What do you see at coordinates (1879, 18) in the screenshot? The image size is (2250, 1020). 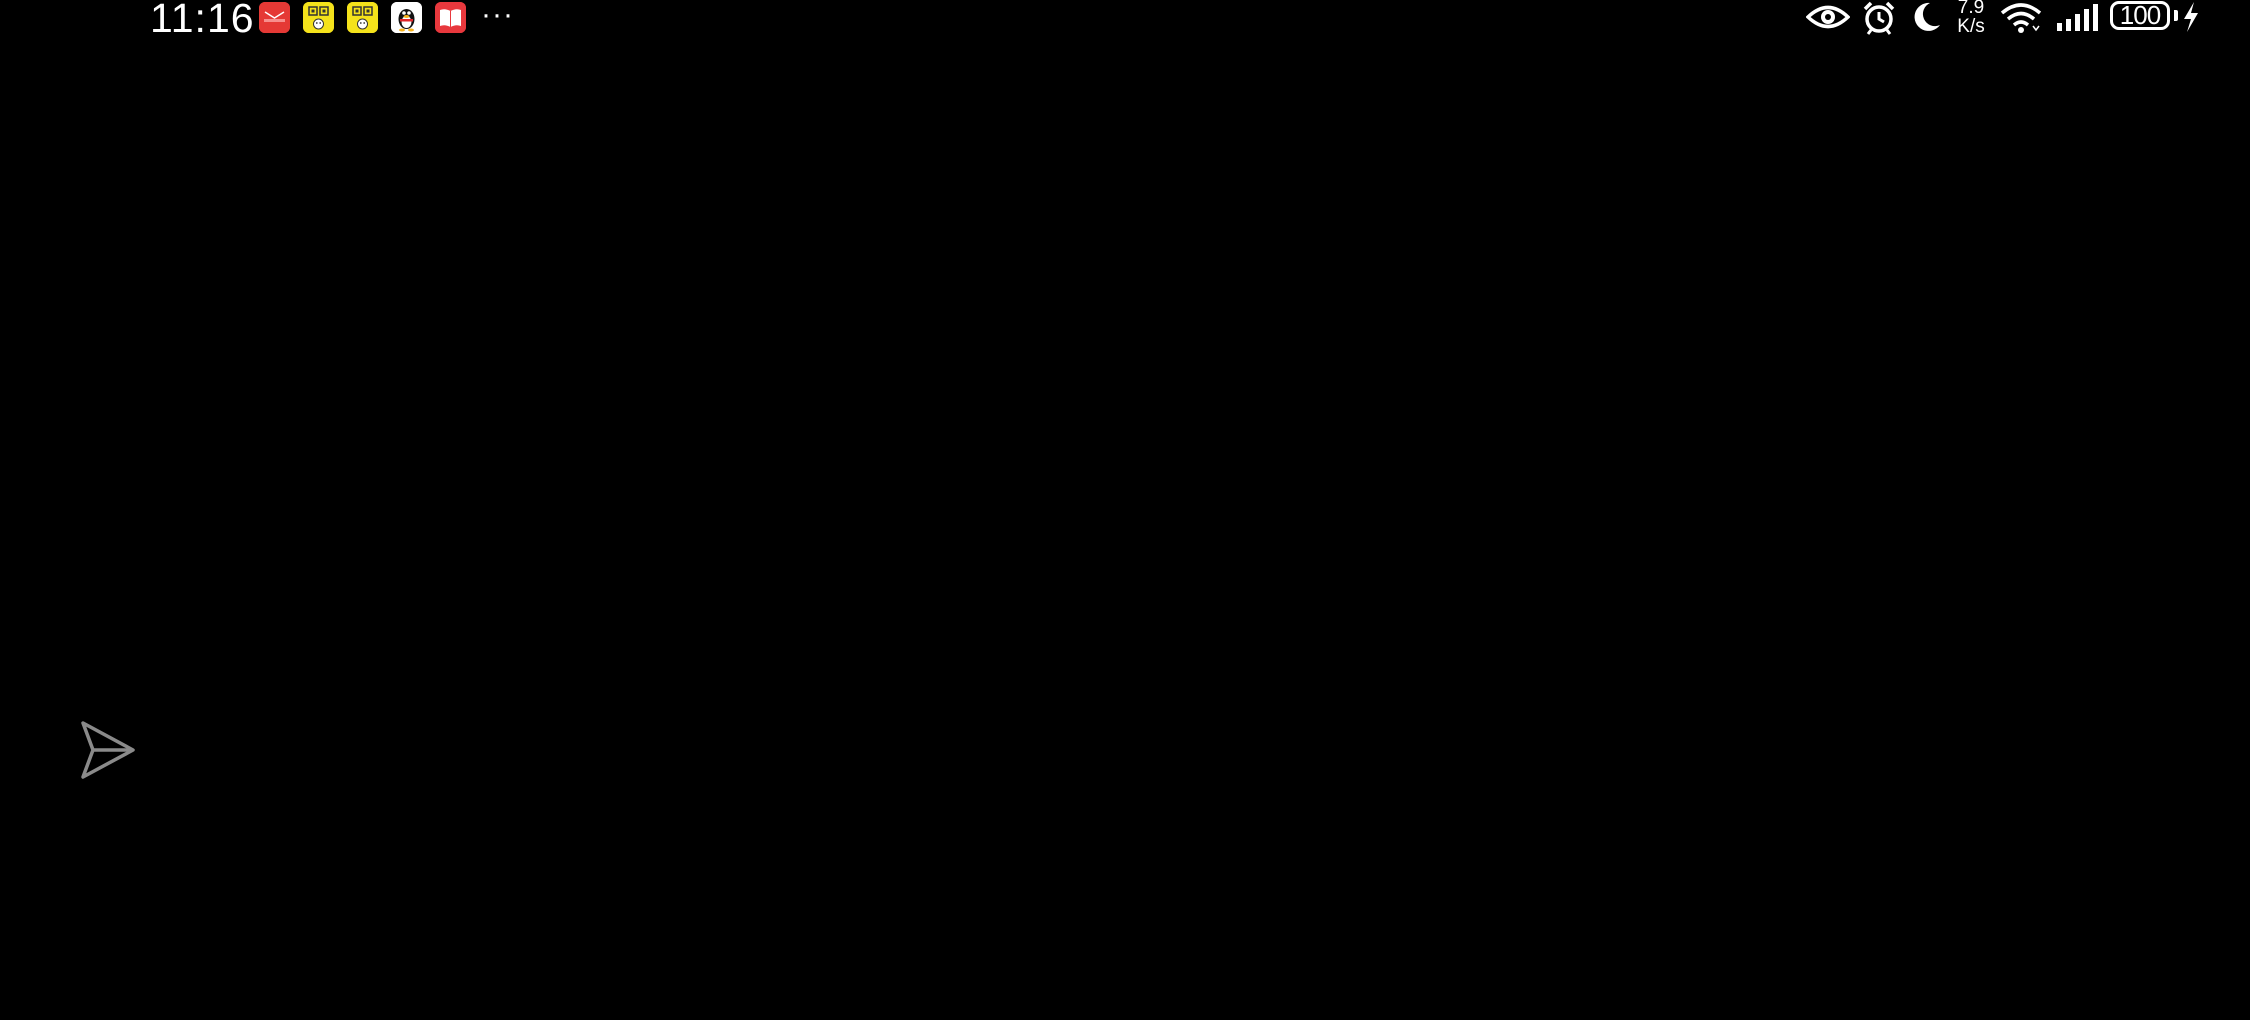 I see `alarm-icon` at bounding box center [1879, 18].